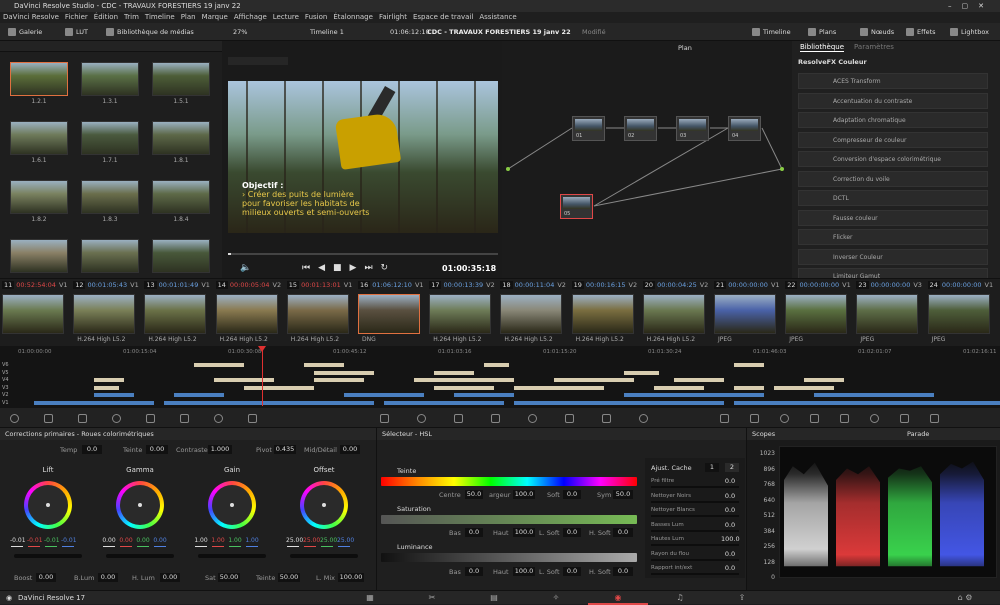 This screenshot has height=605, width=1000. Describe the element at coordinates (588, 128) in the screenshot. I see `node-01: 01` at that location.